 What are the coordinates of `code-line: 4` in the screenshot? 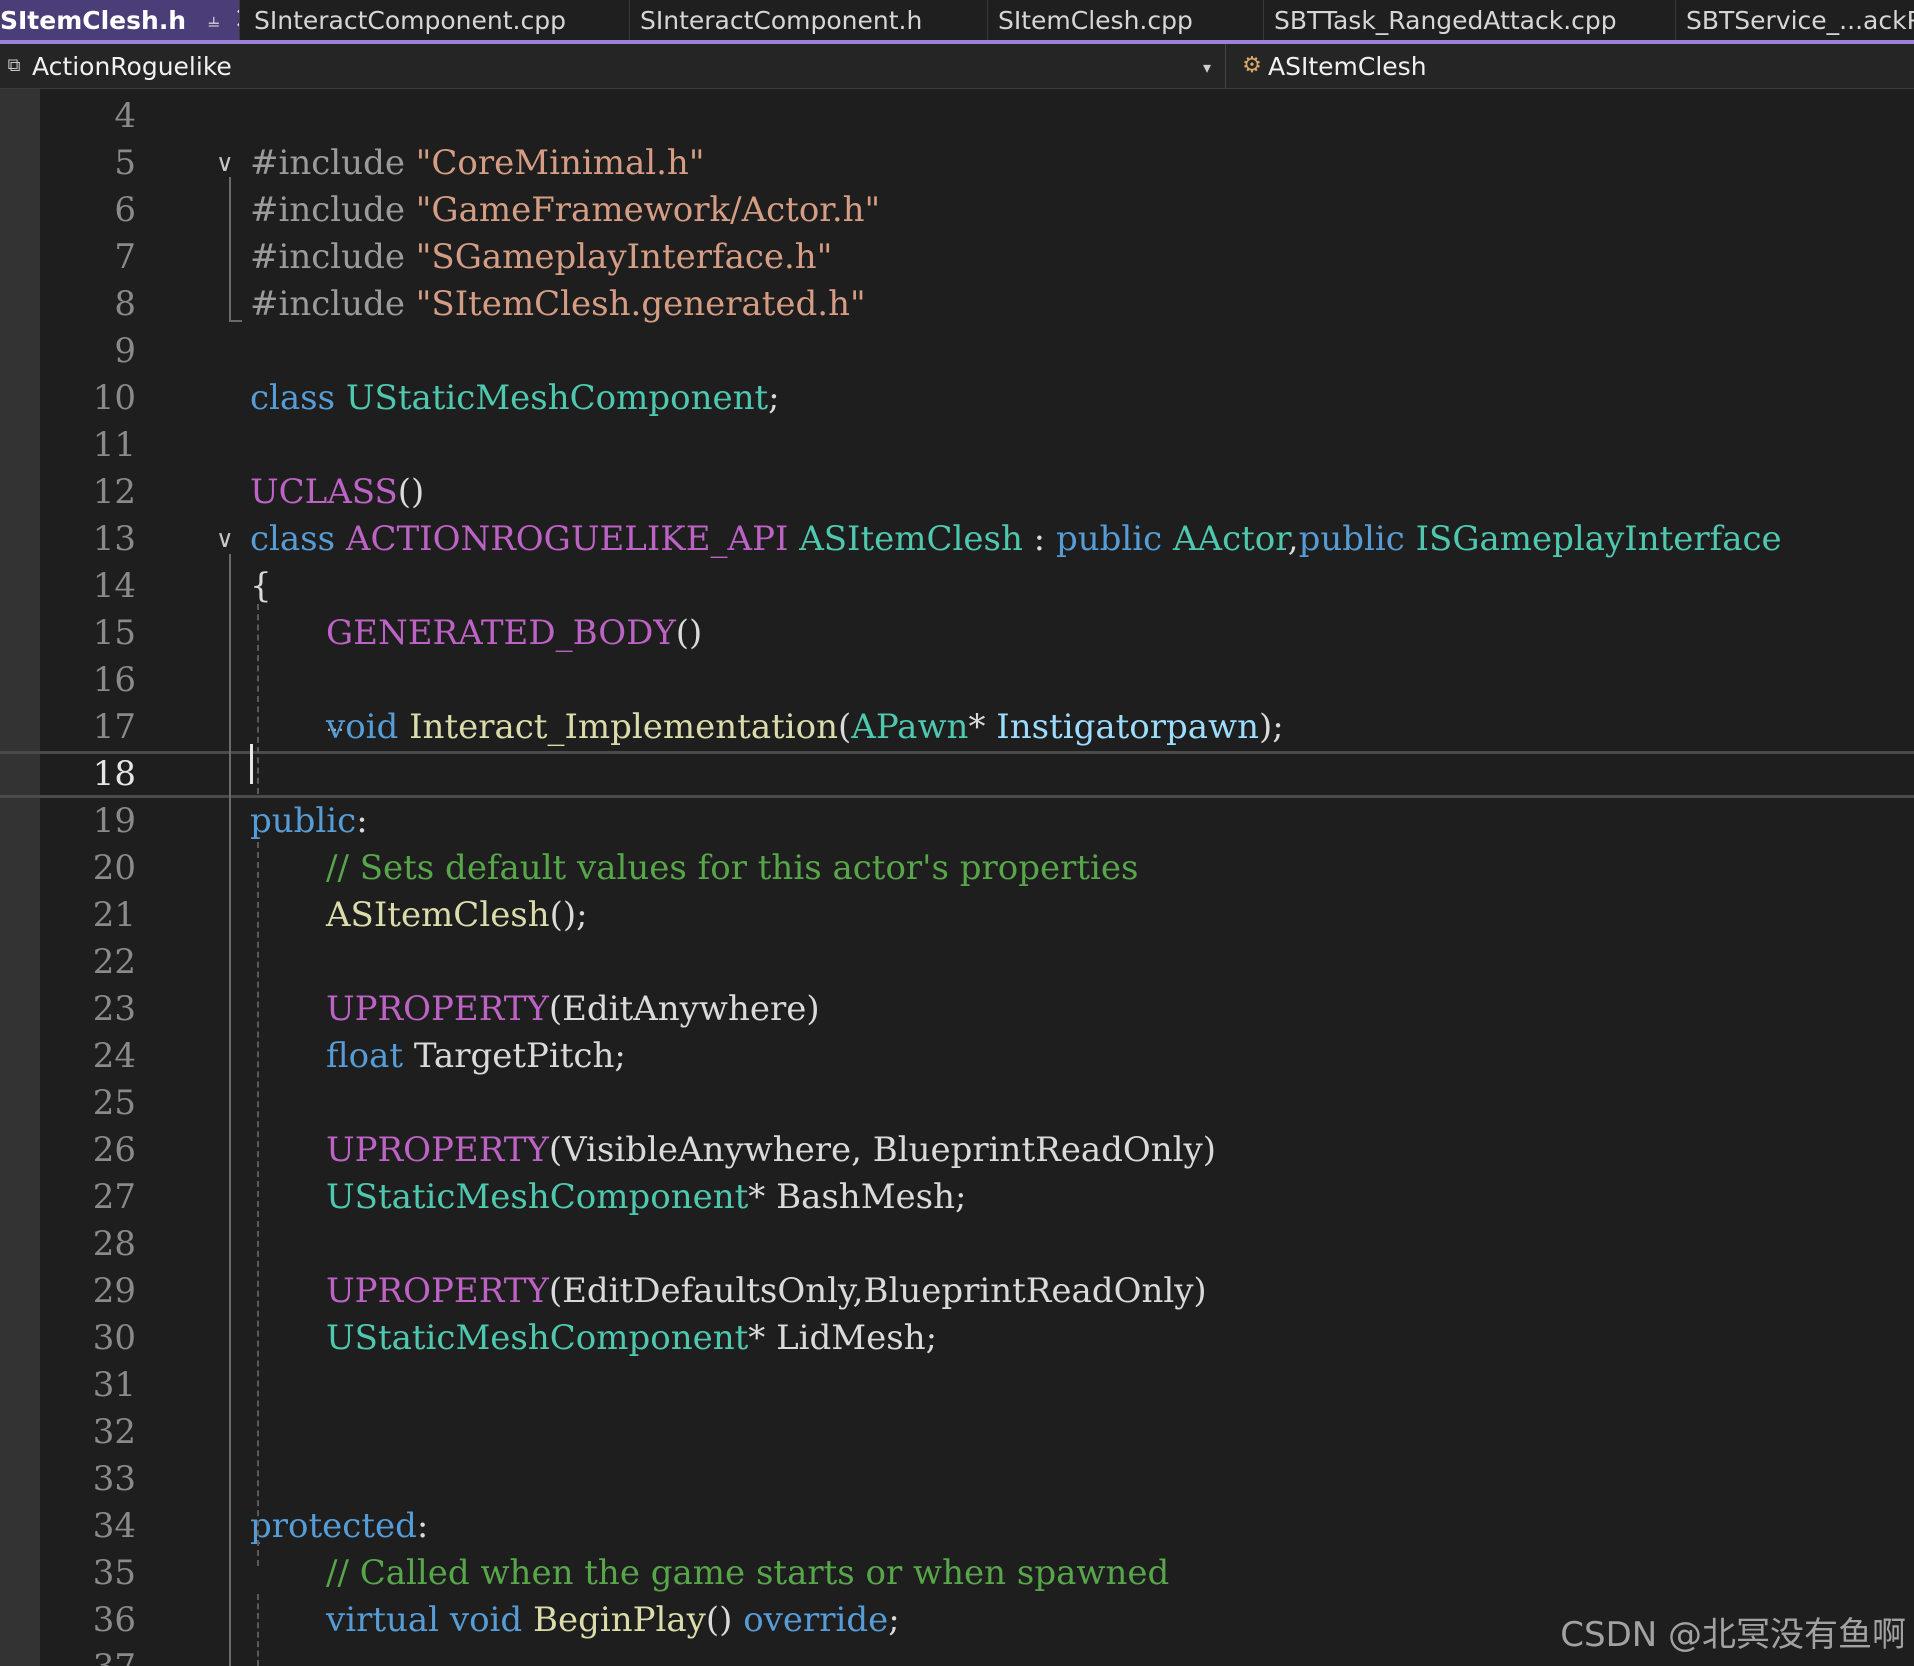 It's located at (957, 116).